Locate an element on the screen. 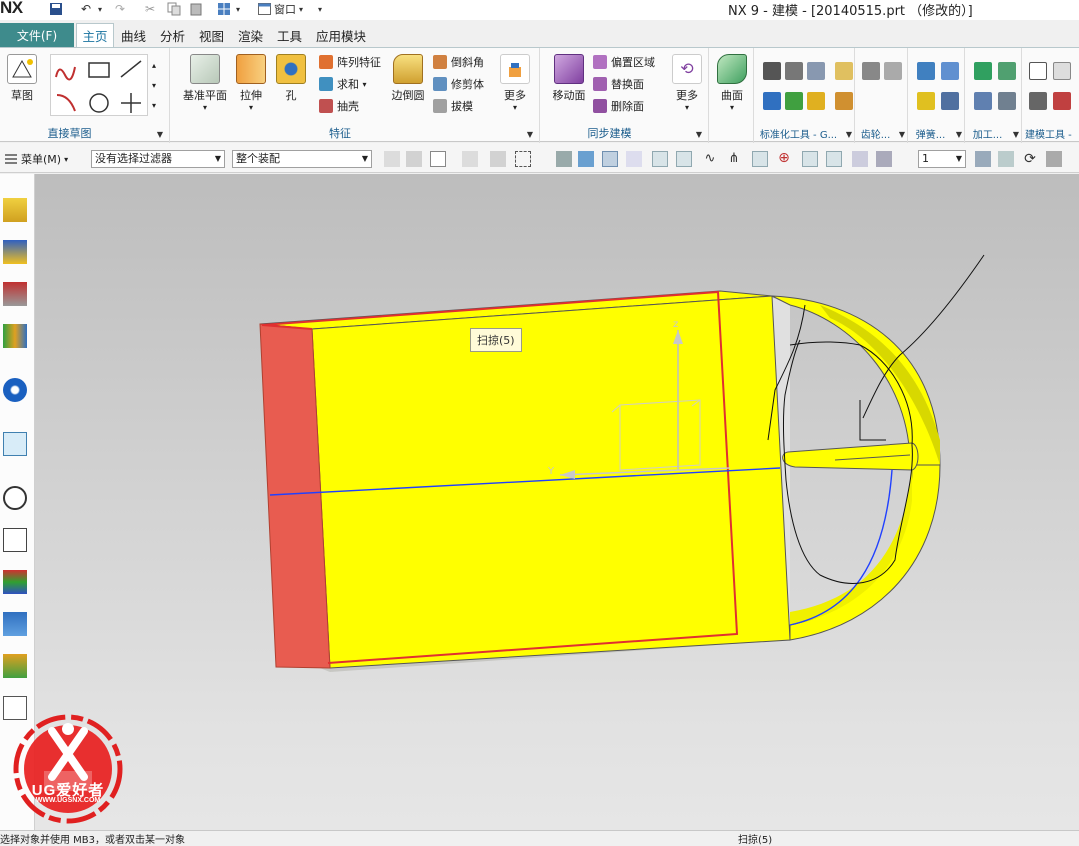 The width and height of the screenshot is (1079, 846). point-on-curve-snap-icon is located at coordinates (834, 159).